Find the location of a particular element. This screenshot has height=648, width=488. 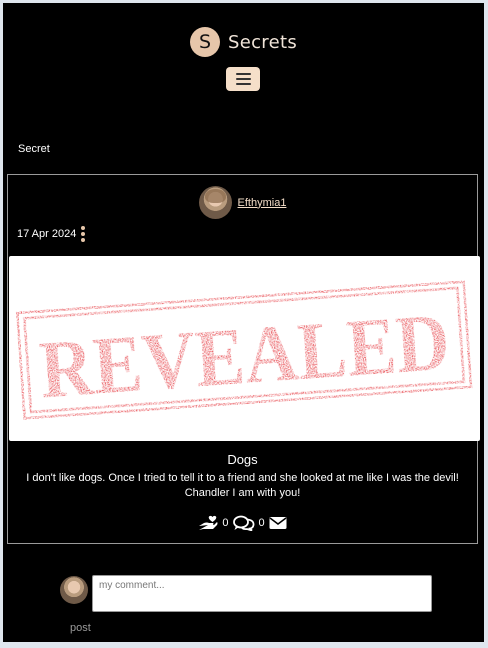

commenter-avatar is located at coordinates (74, 590).